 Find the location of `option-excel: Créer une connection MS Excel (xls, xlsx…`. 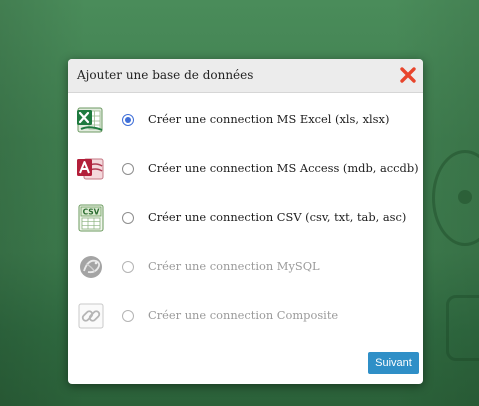

option-excel: Créer une connection MS Excel (xls, xlsx… is located at coordinates (247, 120).